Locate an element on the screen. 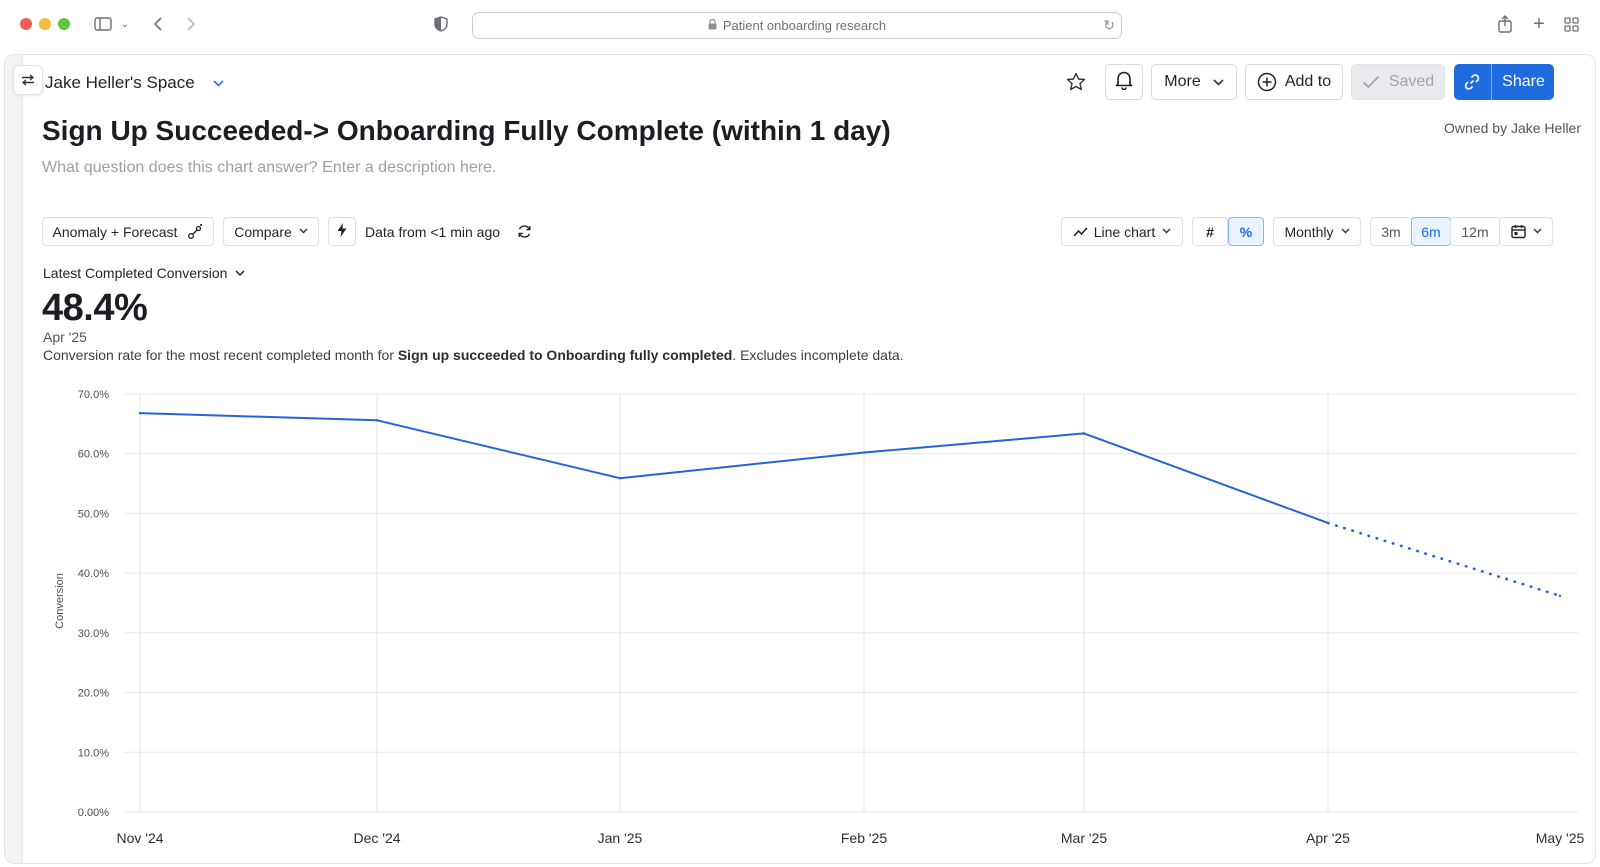  x-tick-label: Dec '24 is located at coordinates (376, 838).